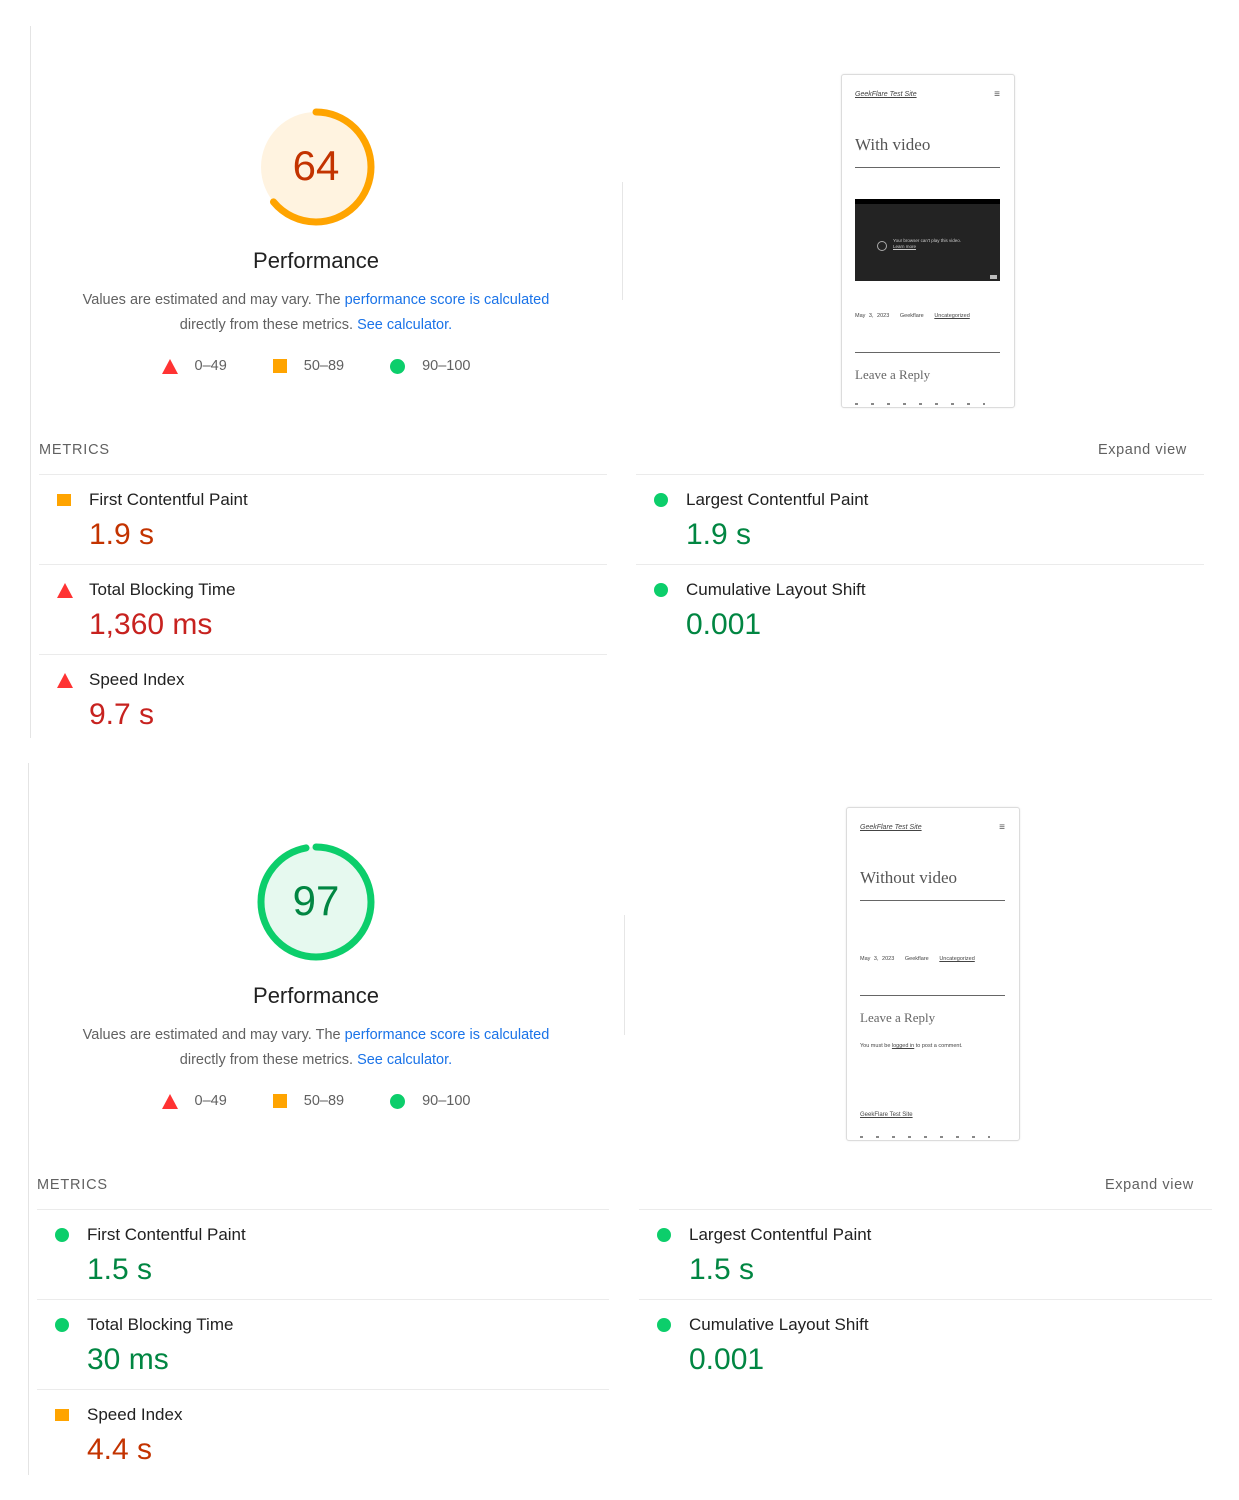 This screenshot has height=1500, width=1239. What do you see at coordinates (886, 94) in the screenshot?
I see `site-name: GeekFlare Test Site` at bounding box center [886, 94].